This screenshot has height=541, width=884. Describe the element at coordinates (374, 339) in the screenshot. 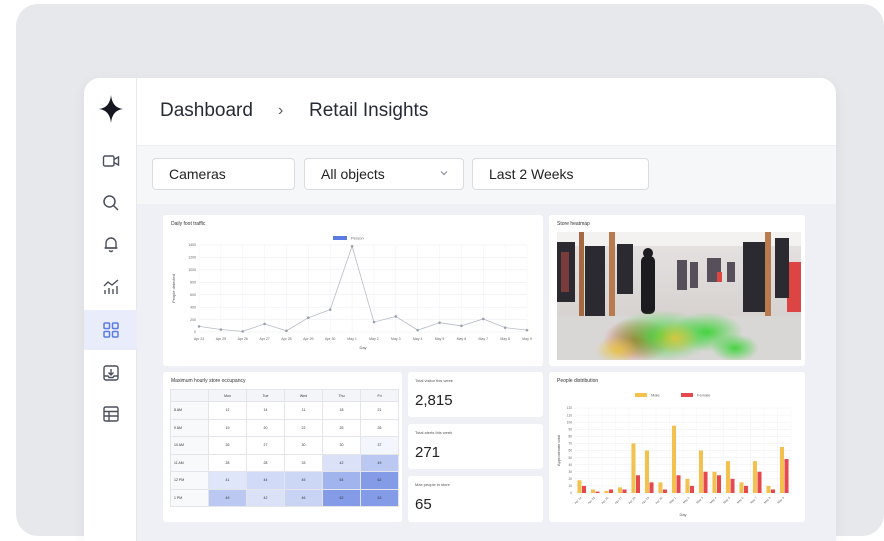

I see `x-tick-label: May 2` at that location.